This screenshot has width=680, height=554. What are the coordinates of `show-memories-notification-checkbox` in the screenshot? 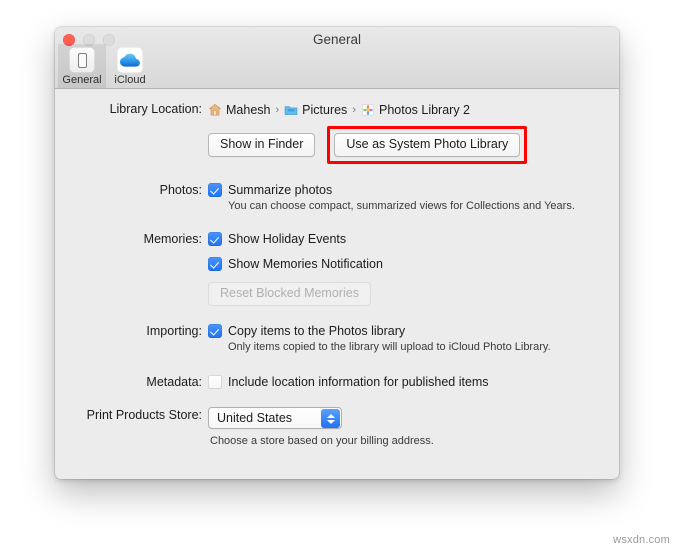 It's located at (215, 264).